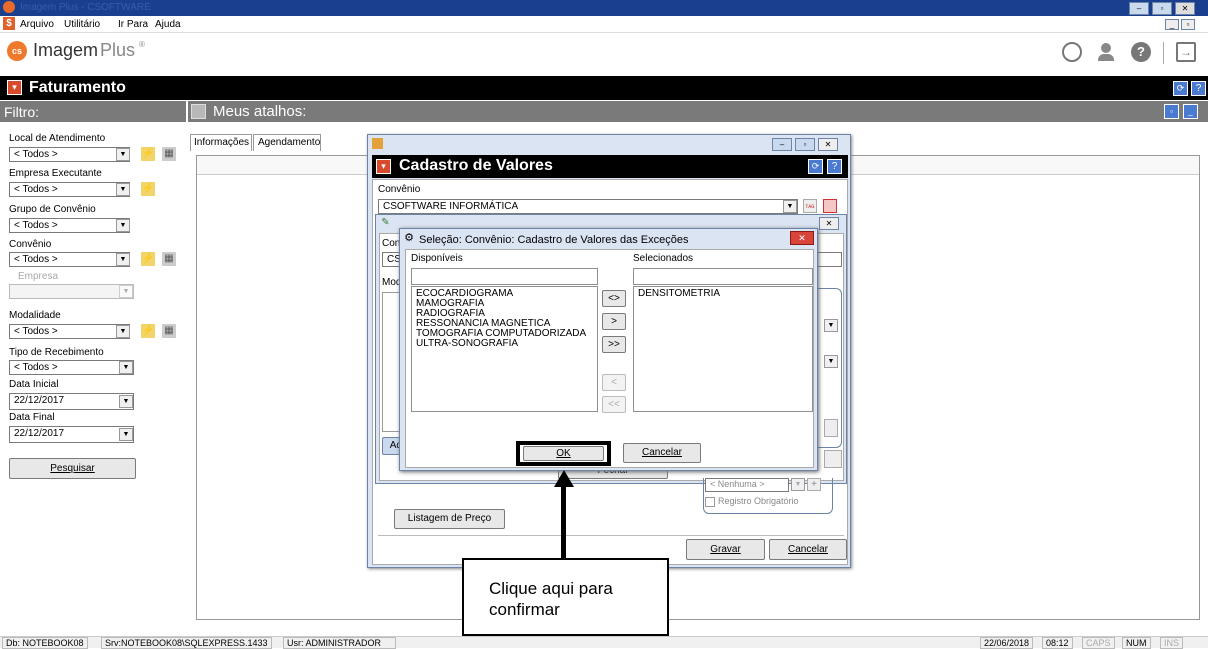 This screenshot has width=1208, height=649. What do you see at coordinates (148, 331) in the screenshot?
I see `modalidade-lightning-icon: ⚡` at bounding box center [148, 331].